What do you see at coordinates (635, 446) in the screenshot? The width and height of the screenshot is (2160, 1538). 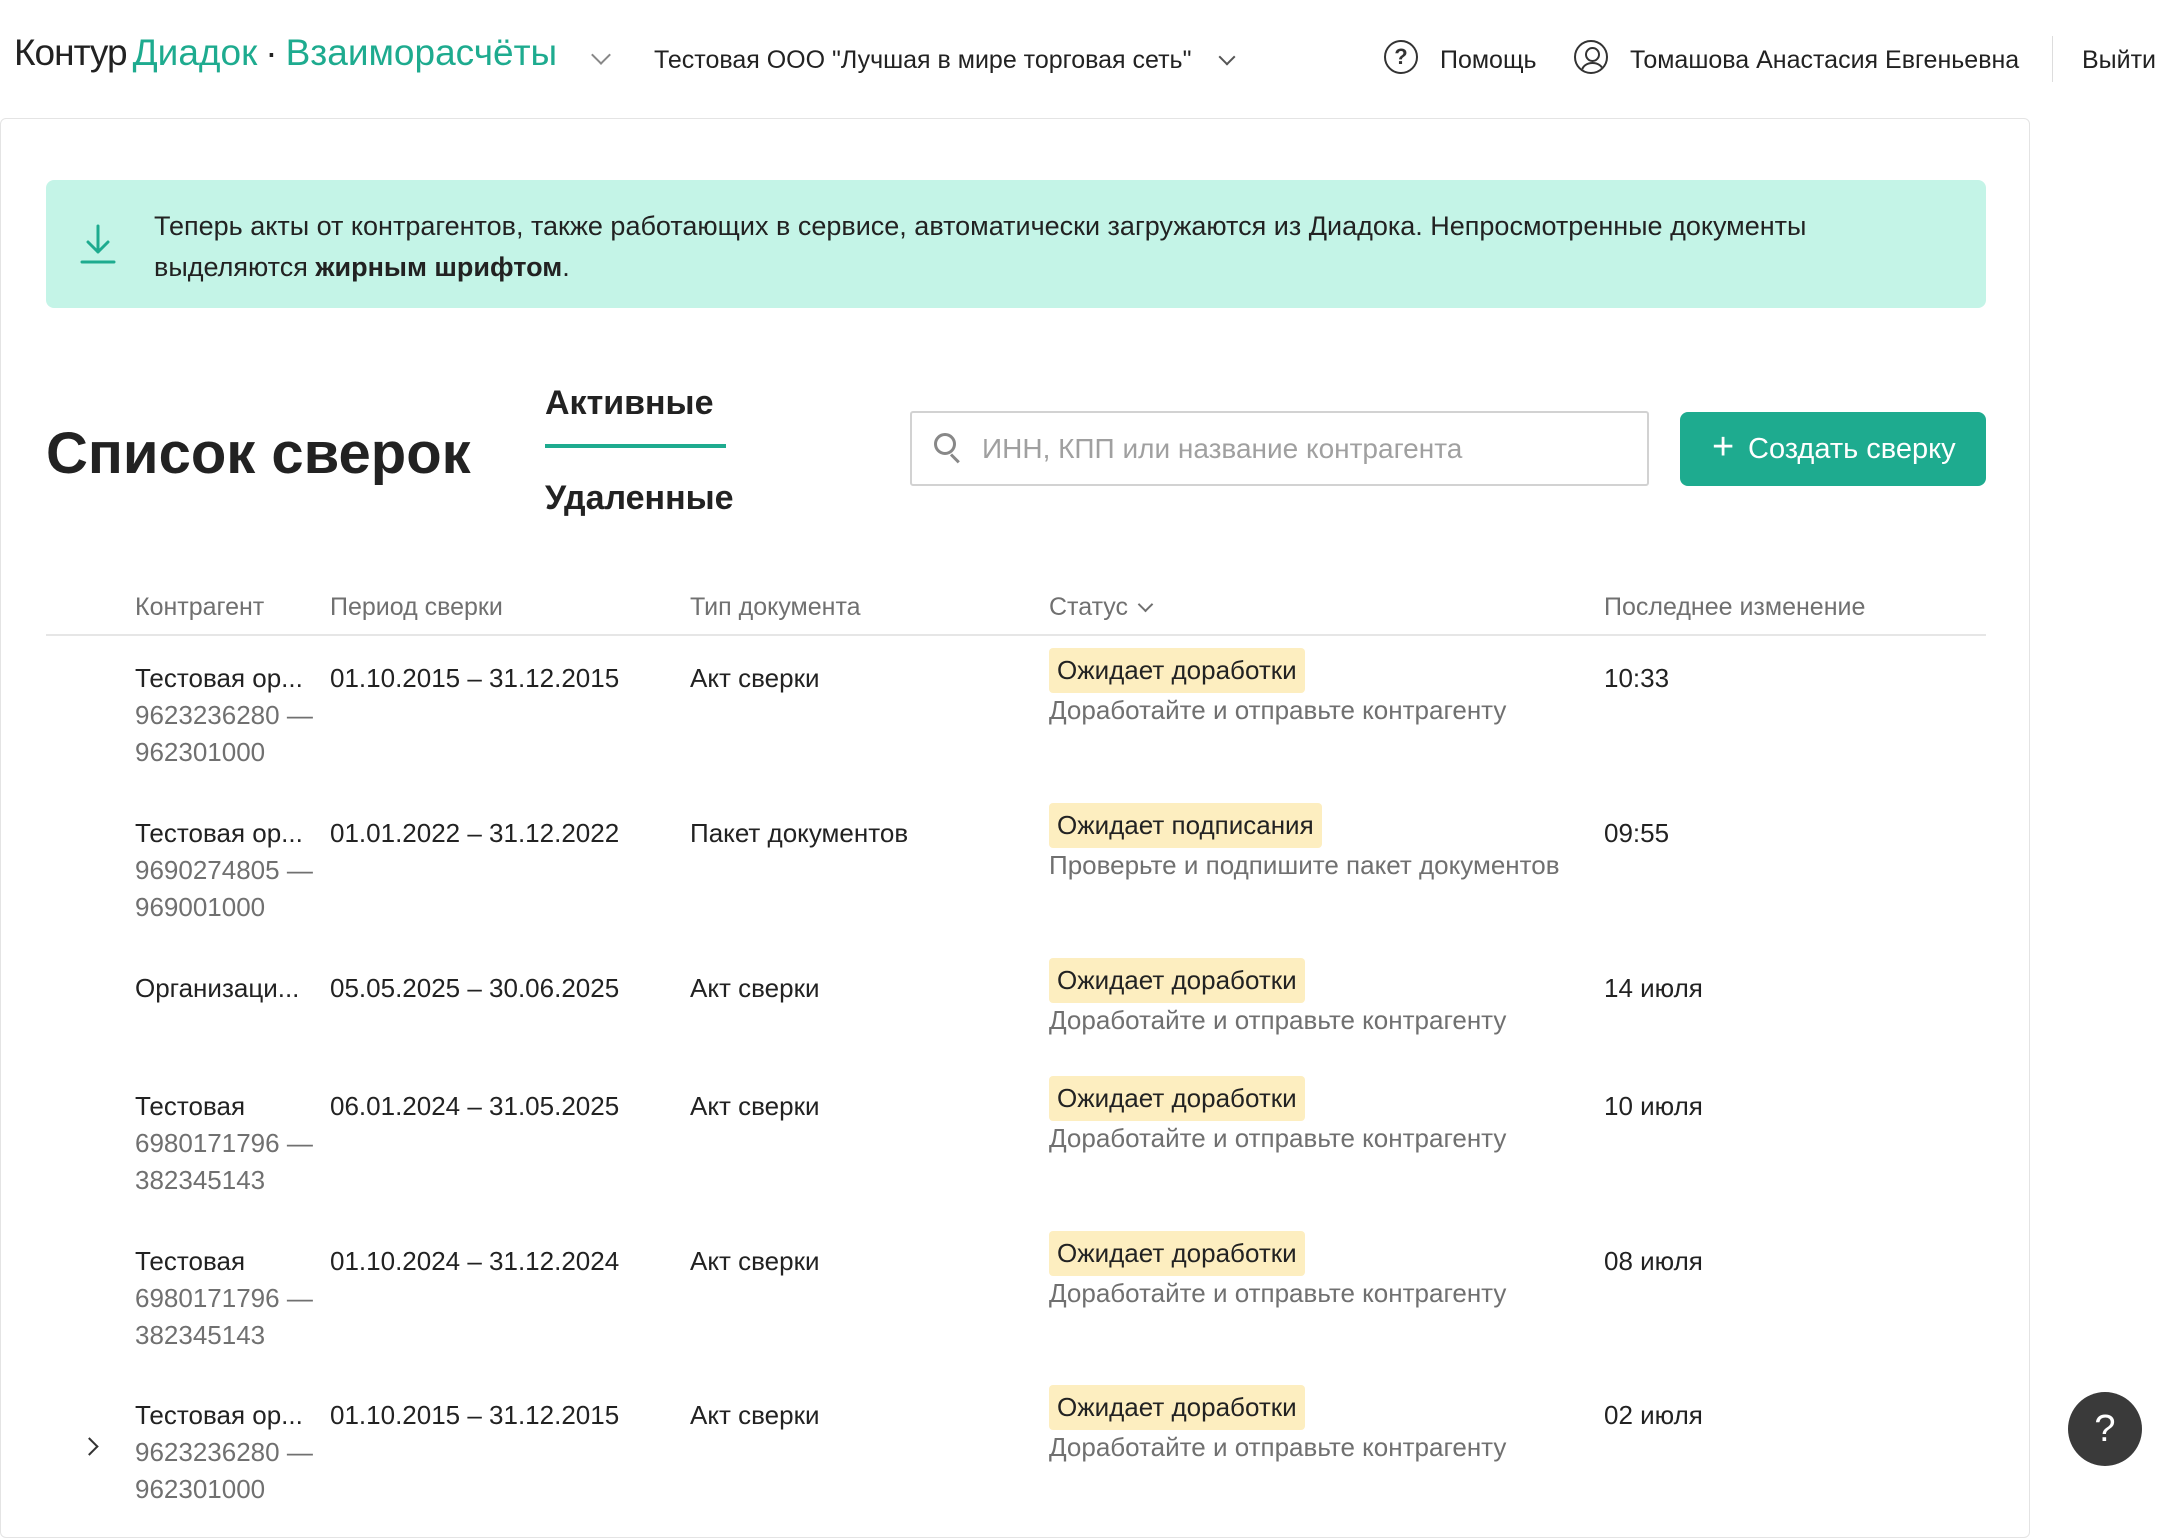 I see `tab-active-underline` at bounding box center [635, 446].